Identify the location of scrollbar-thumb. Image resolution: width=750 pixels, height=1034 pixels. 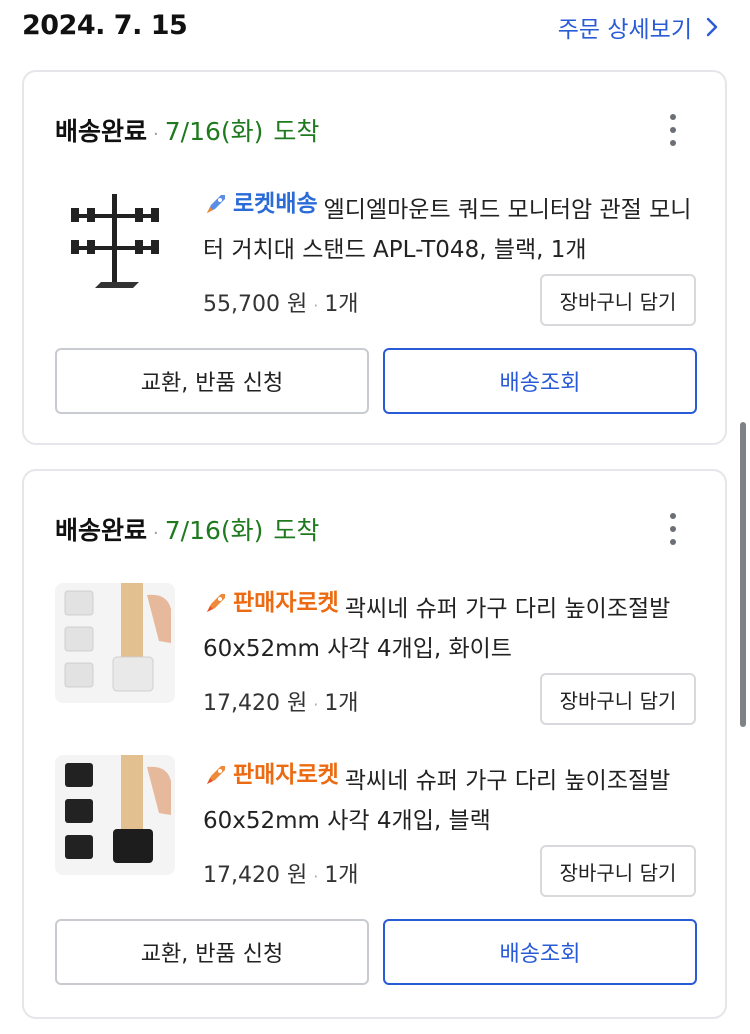
(743, 574).